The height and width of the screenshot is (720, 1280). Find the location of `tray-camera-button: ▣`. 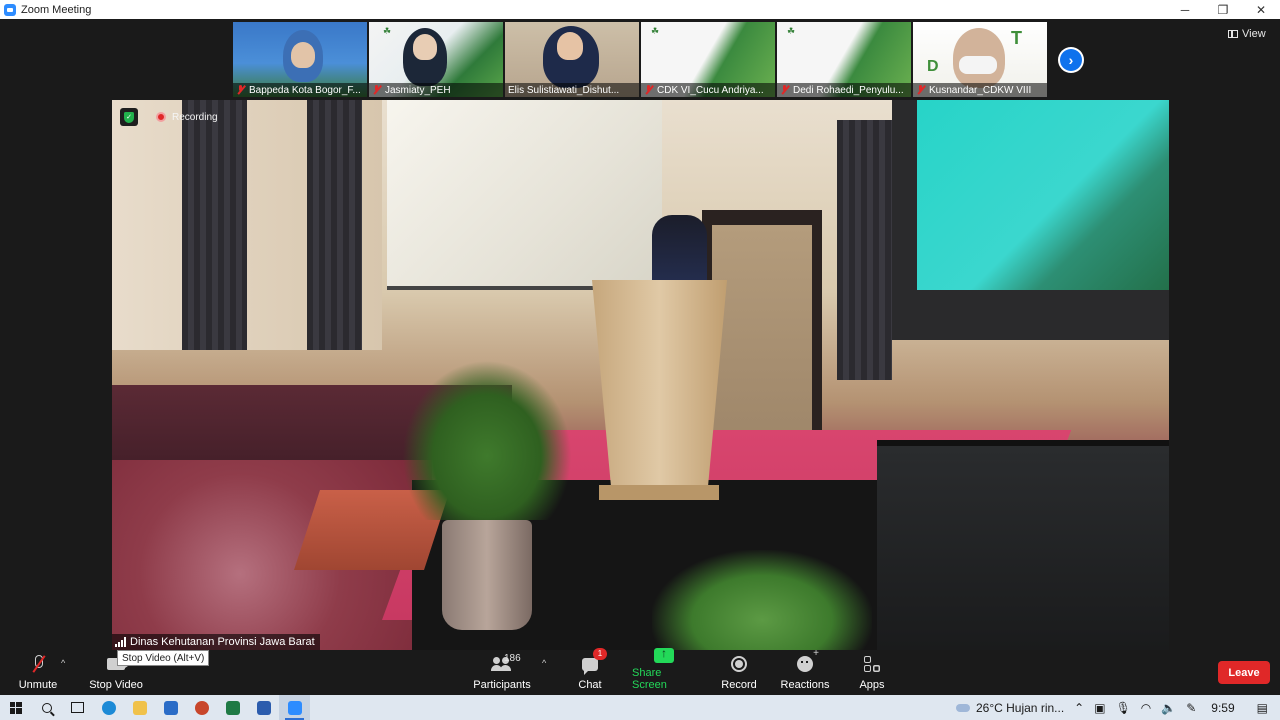

tray-camera-button: ▣ is located at coordinates (1099, 707).